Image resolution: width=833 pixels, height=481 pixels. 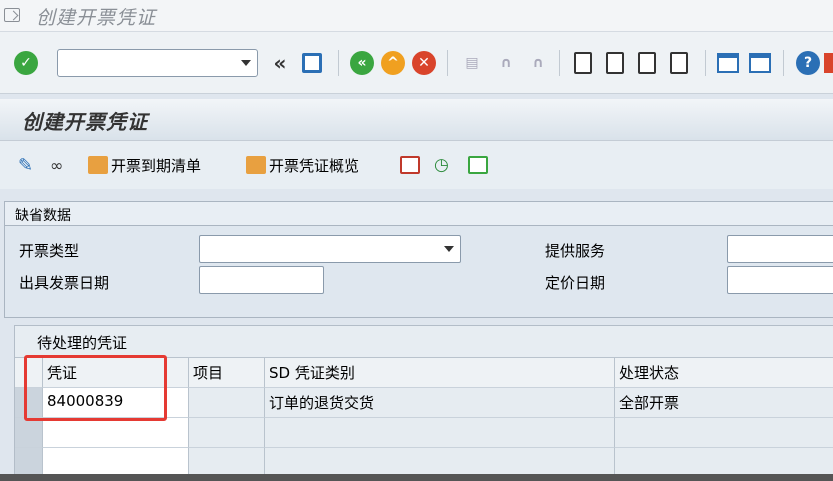 I want to click on pencil-icon: ✎, so click(x=25, y=165).